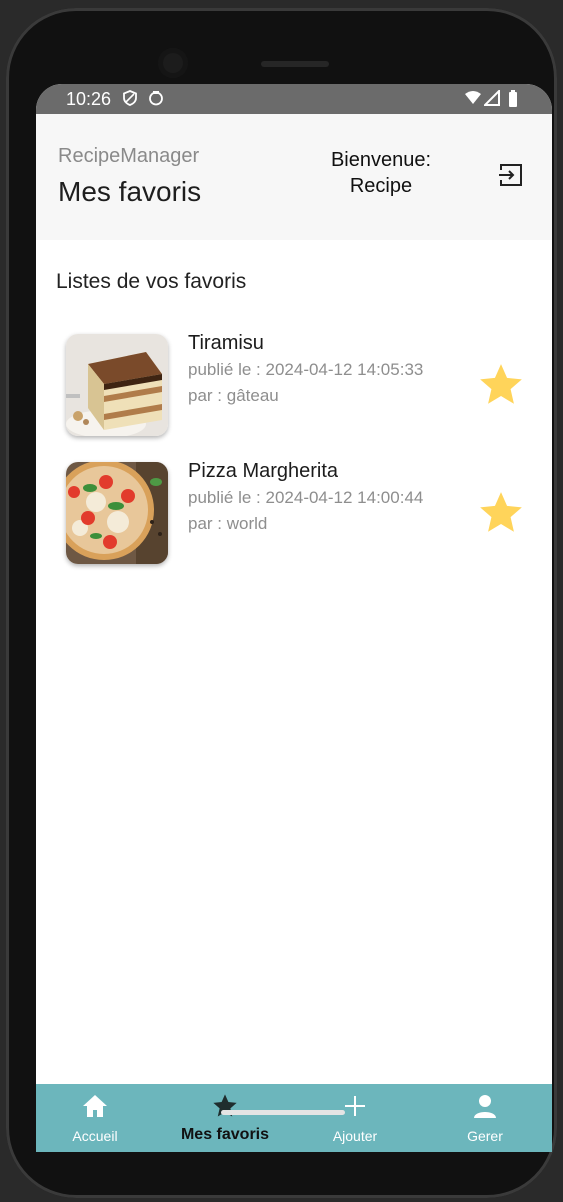 This screenshot has width=563, height=1202. I want to click on logout-button, so click(511, 177).